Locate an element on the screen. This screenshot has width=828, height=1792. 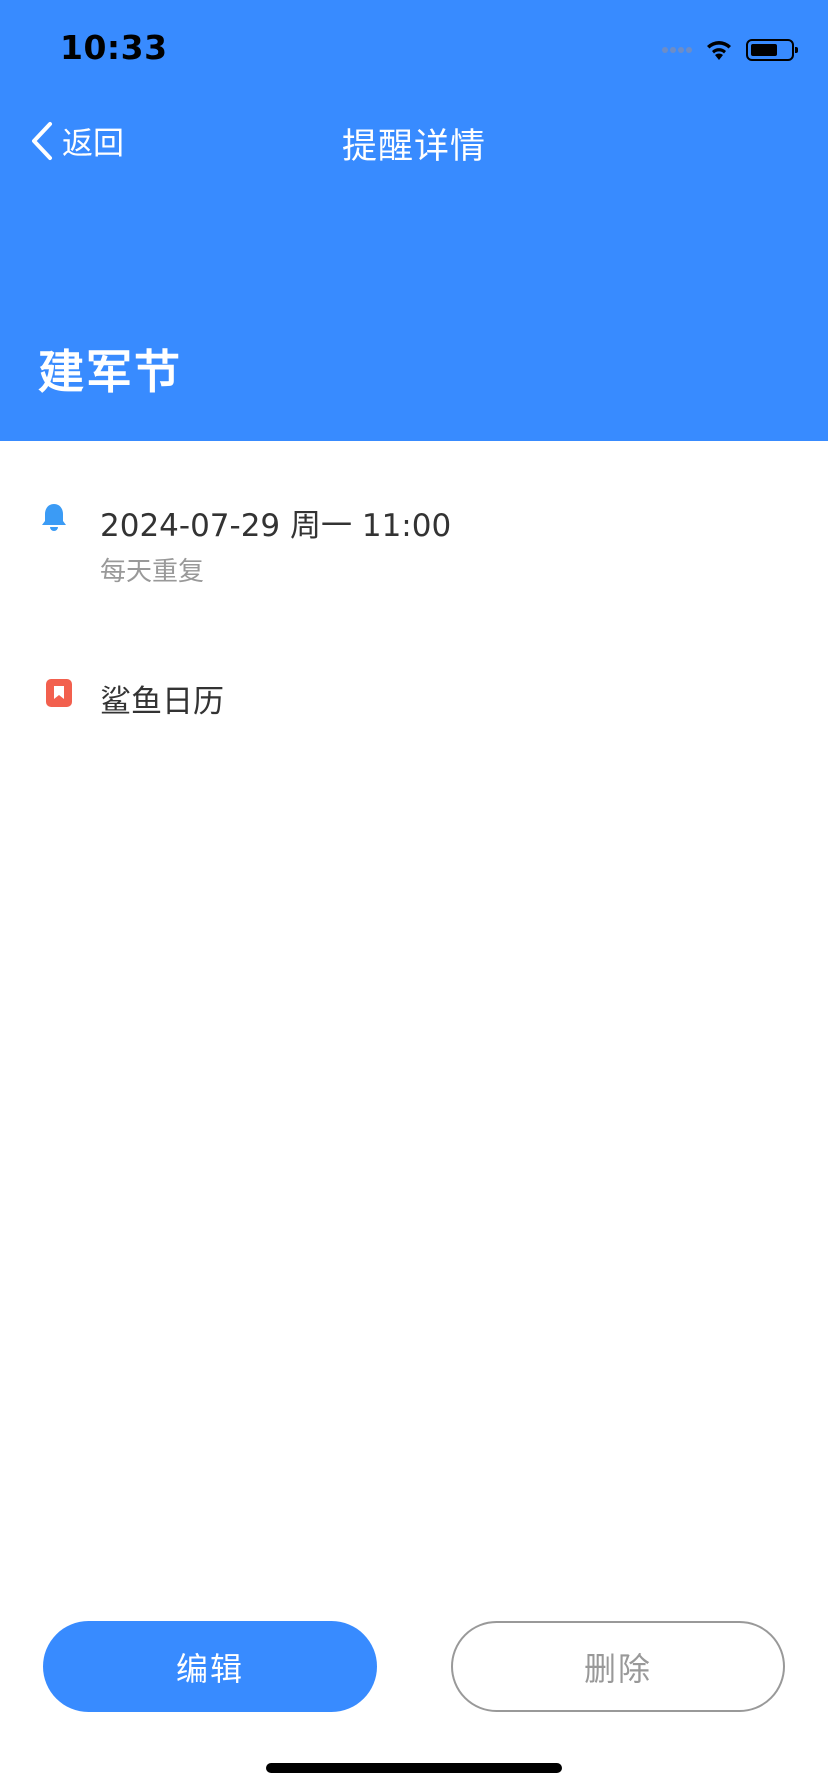
home-indicator is located at coordinates (414, 1768).